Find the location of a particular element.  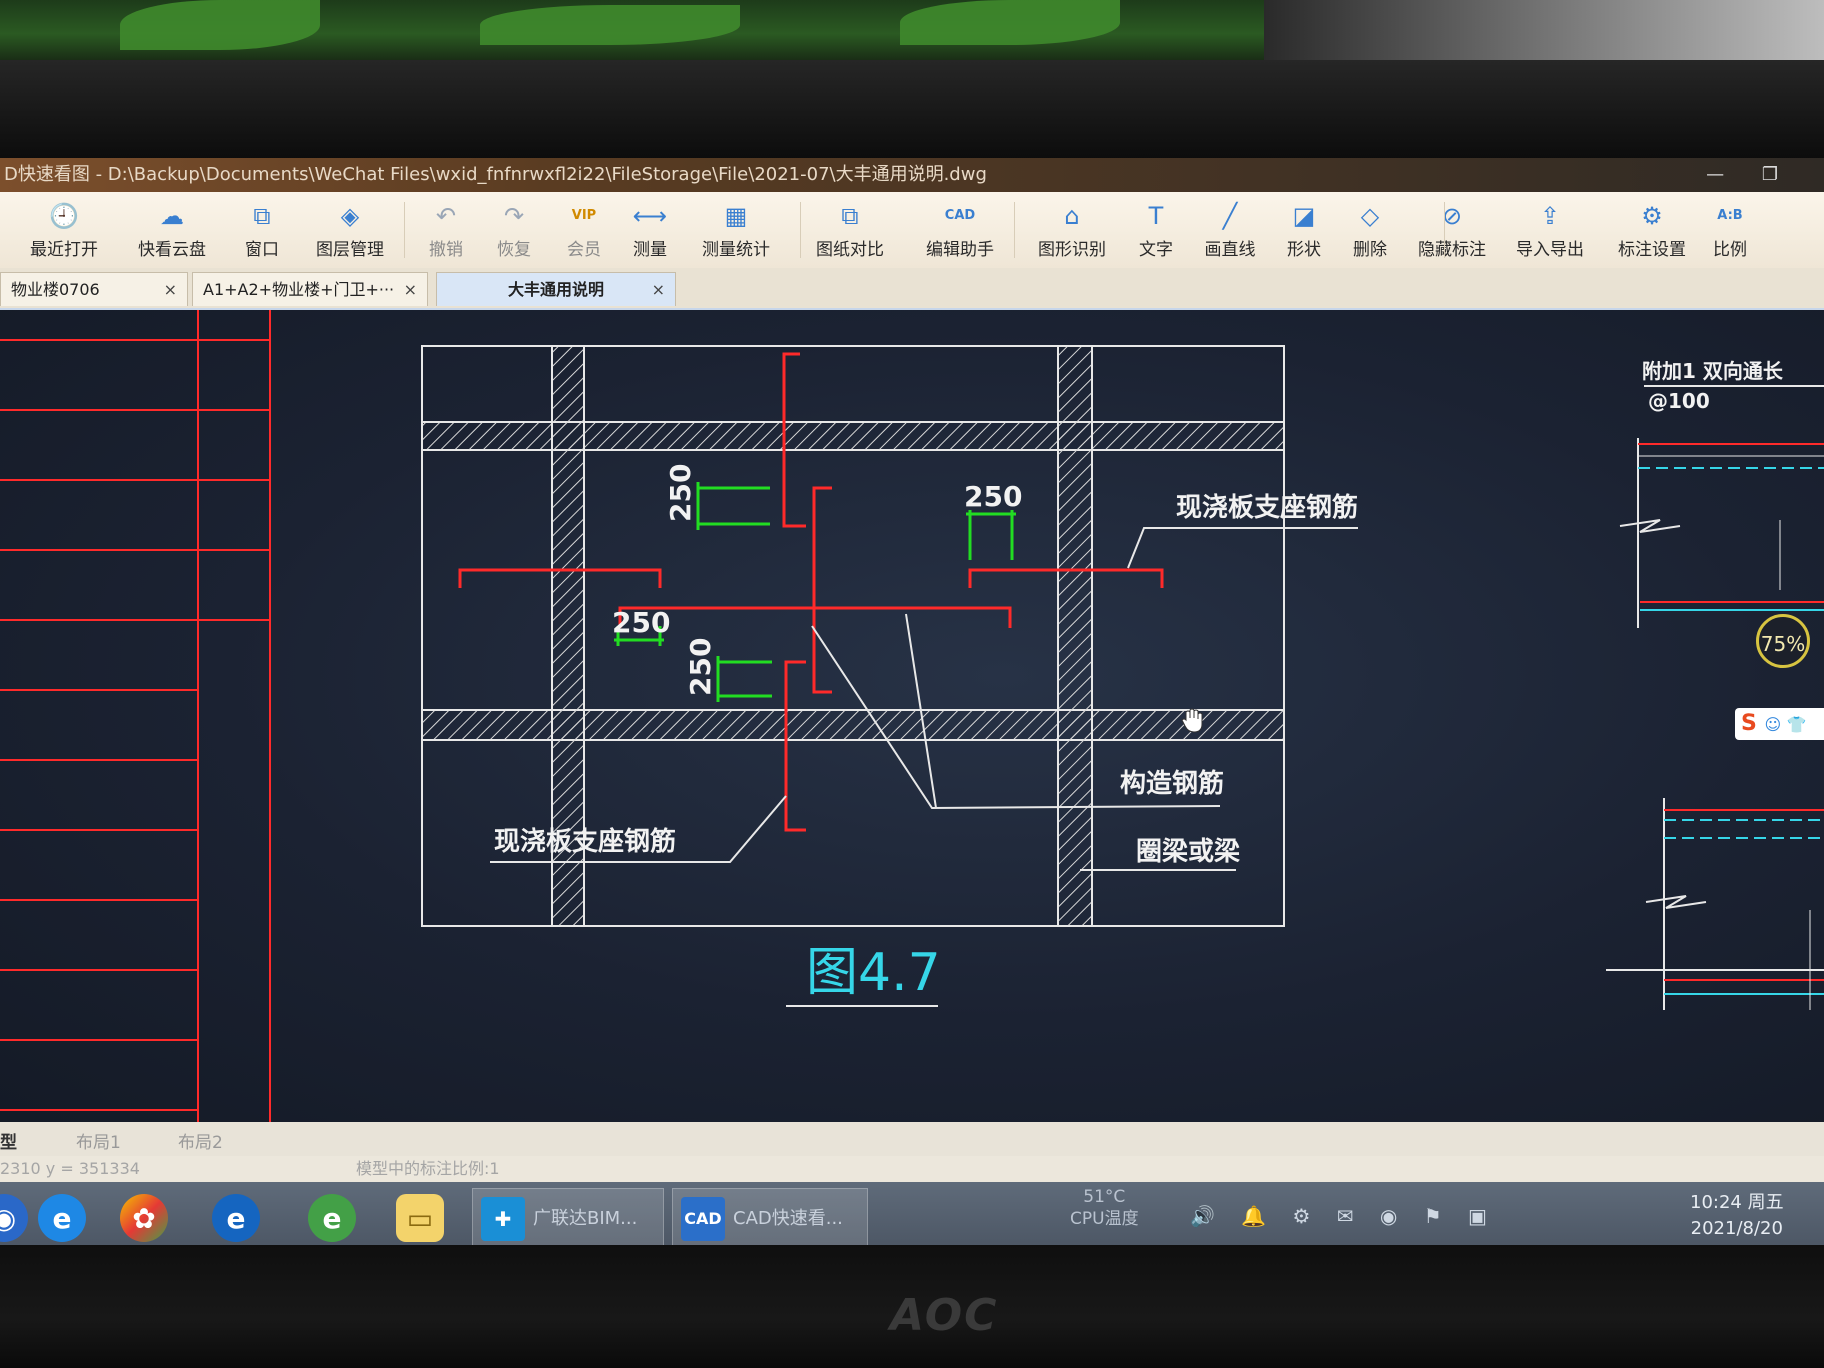

tab-label: 物业楼0706 is located at coordinates (55, 289).